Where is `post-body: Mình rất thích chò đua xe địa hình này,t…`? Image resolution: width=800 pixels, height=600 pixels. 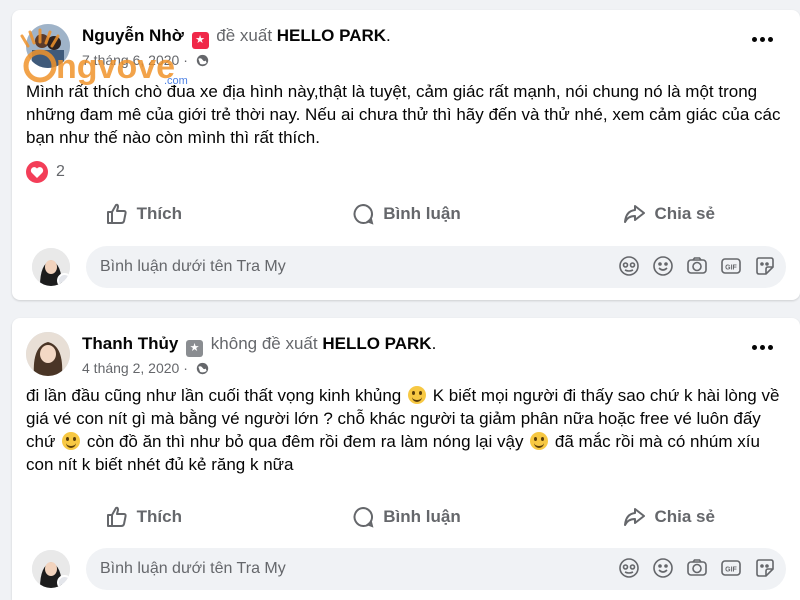 post-body: Mình rất thích chò đua xe địa hình này,t… is located at coordinates (403, 114).